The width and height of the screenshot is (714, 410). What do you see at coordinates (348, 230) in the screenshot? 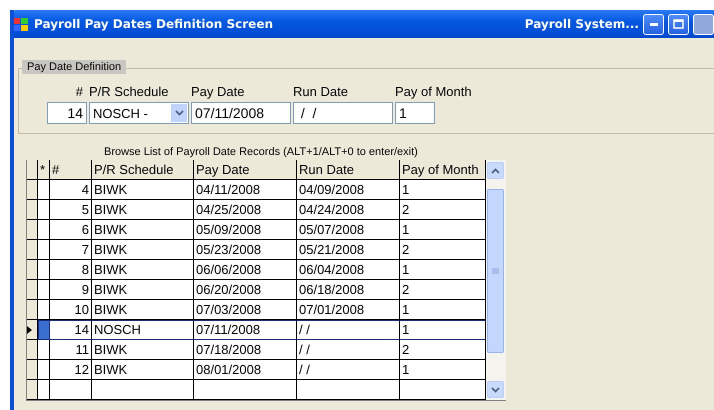
I see `table-cell: 05/07/2008` at bounding box center [348, 230].